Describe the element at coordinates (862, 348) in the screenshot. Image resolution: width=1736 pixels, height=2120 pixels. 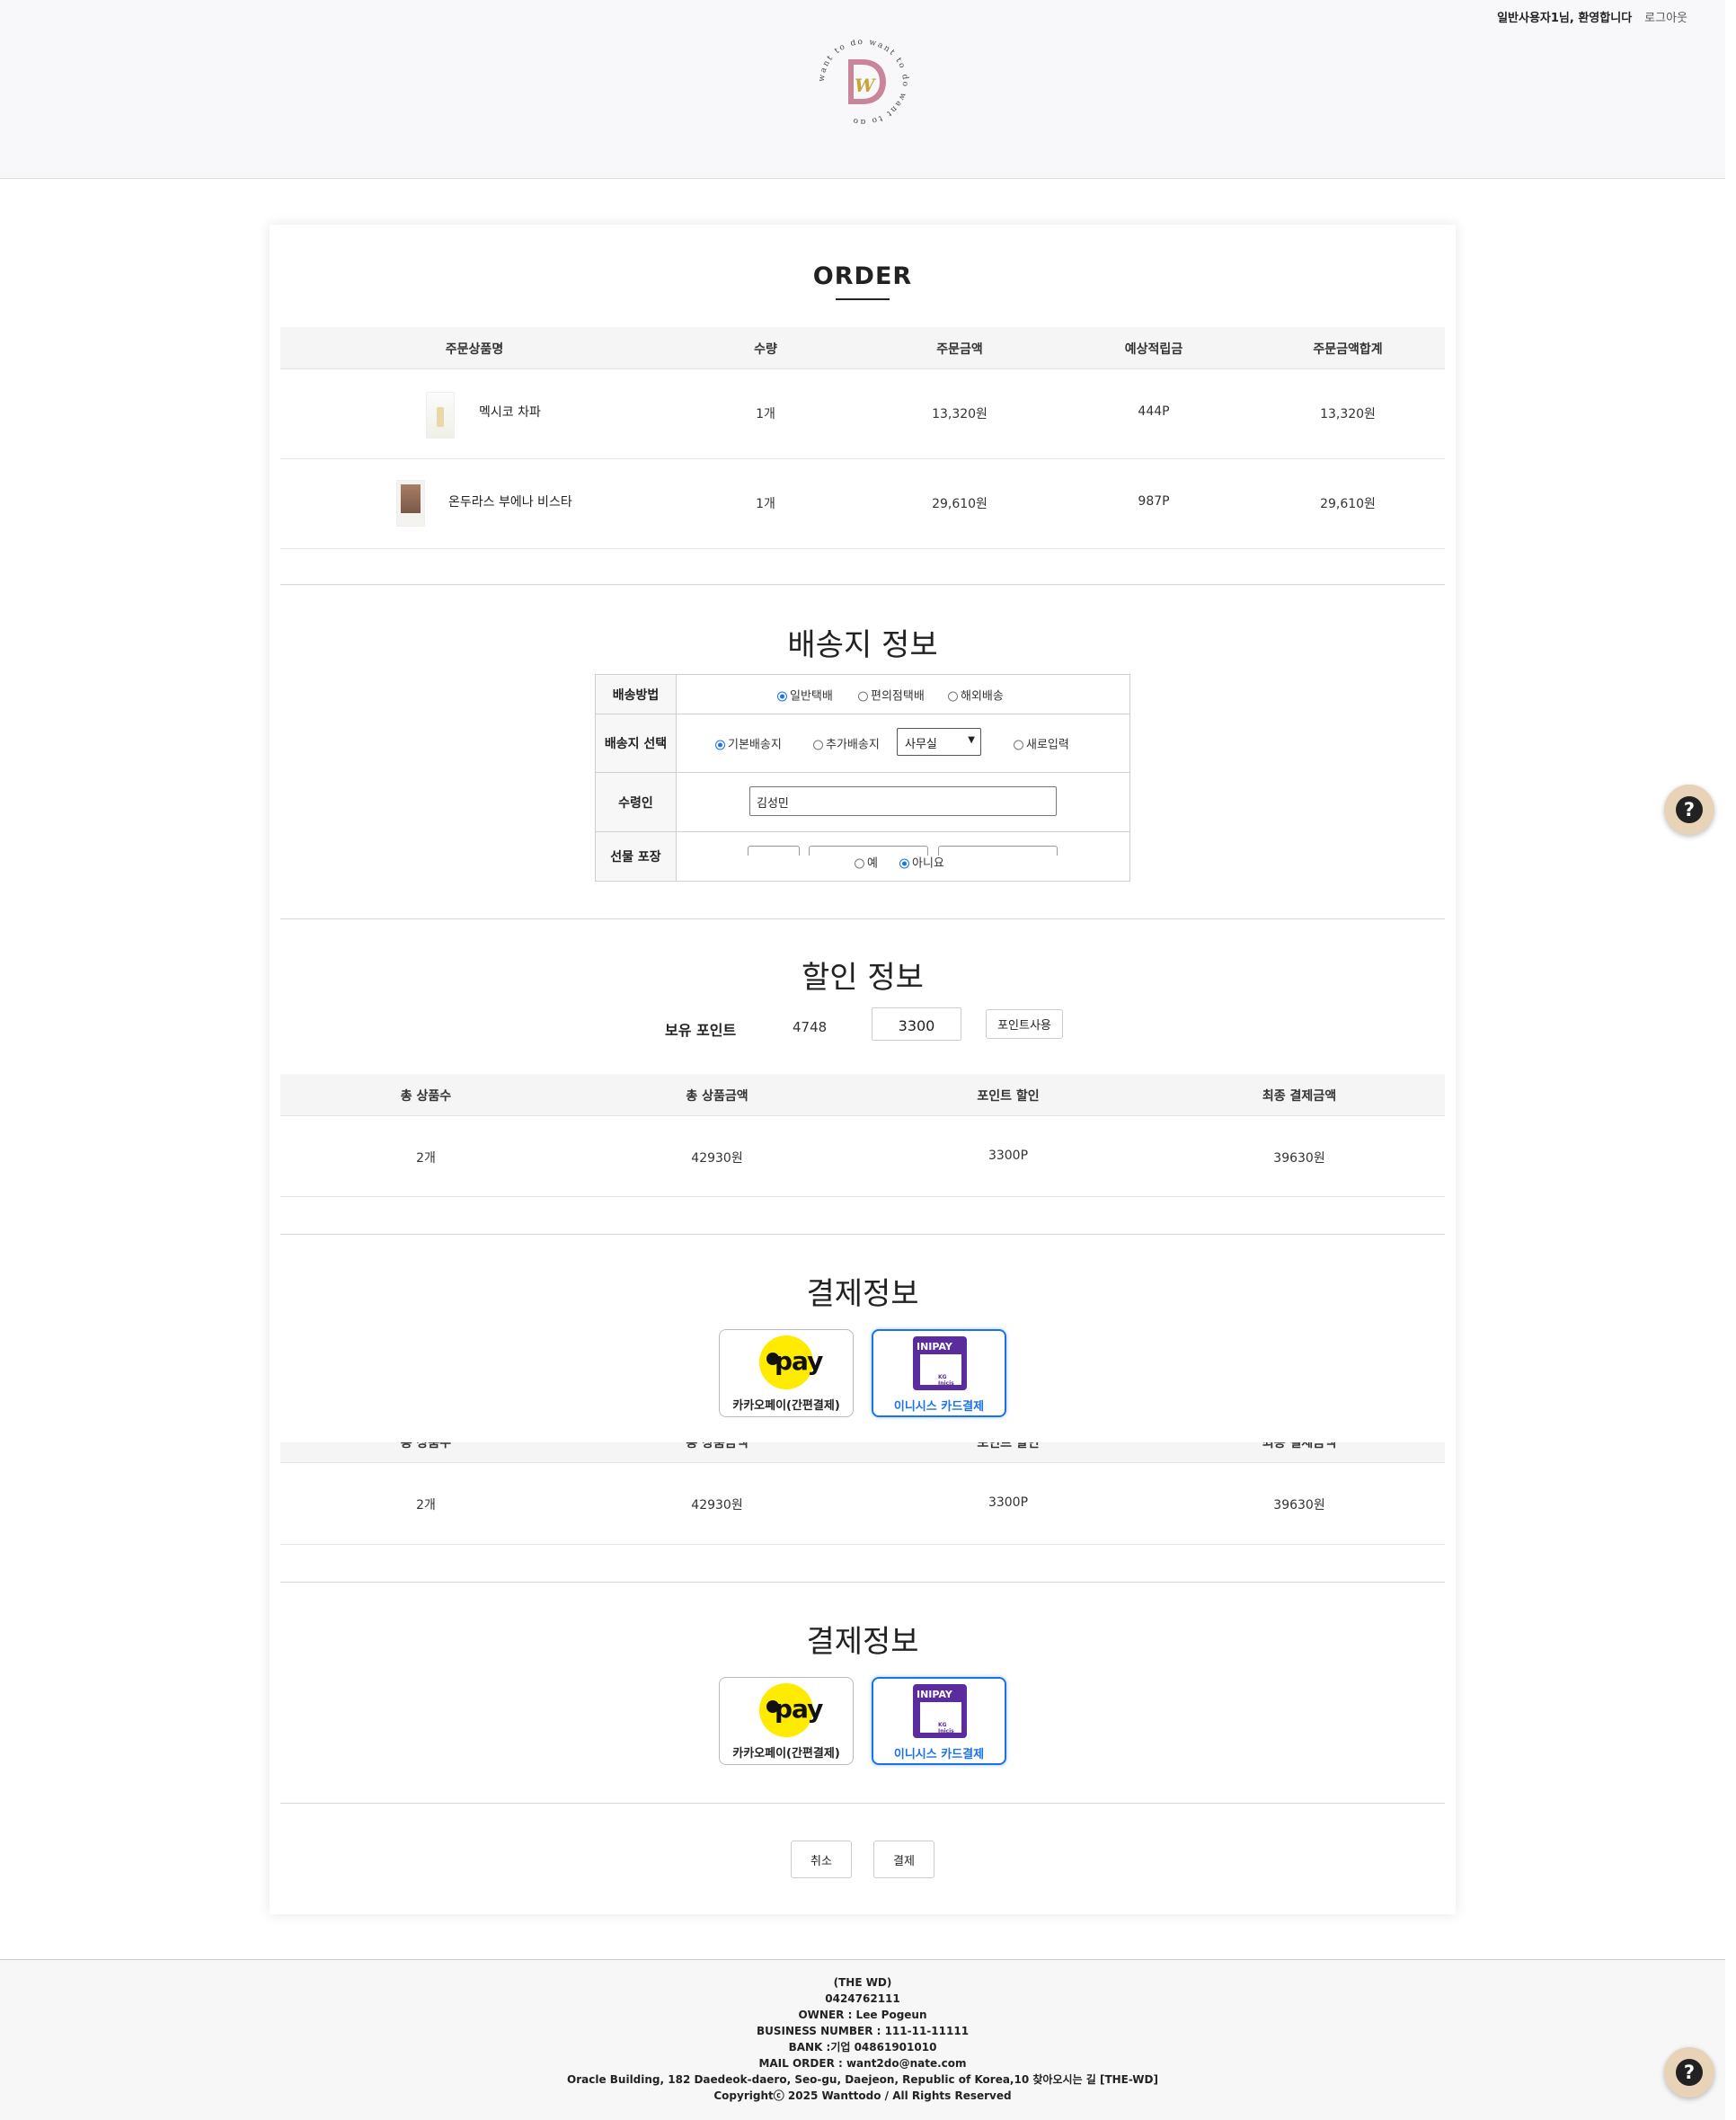
I see `order-table-header: 주문상품명 수량 주문금액 예상적립금 주문금액합계` at that location.